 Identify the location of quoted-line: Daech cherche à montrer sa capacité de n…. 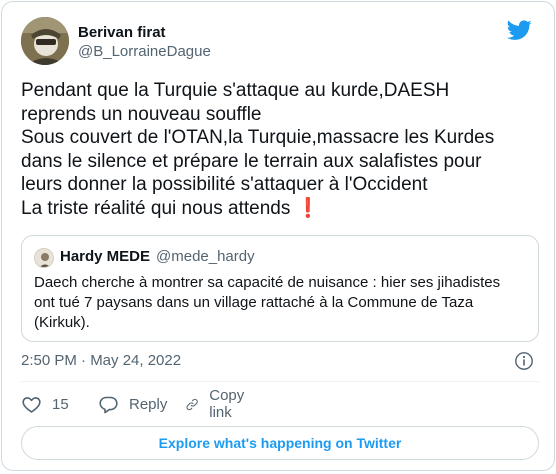
(267, 282).